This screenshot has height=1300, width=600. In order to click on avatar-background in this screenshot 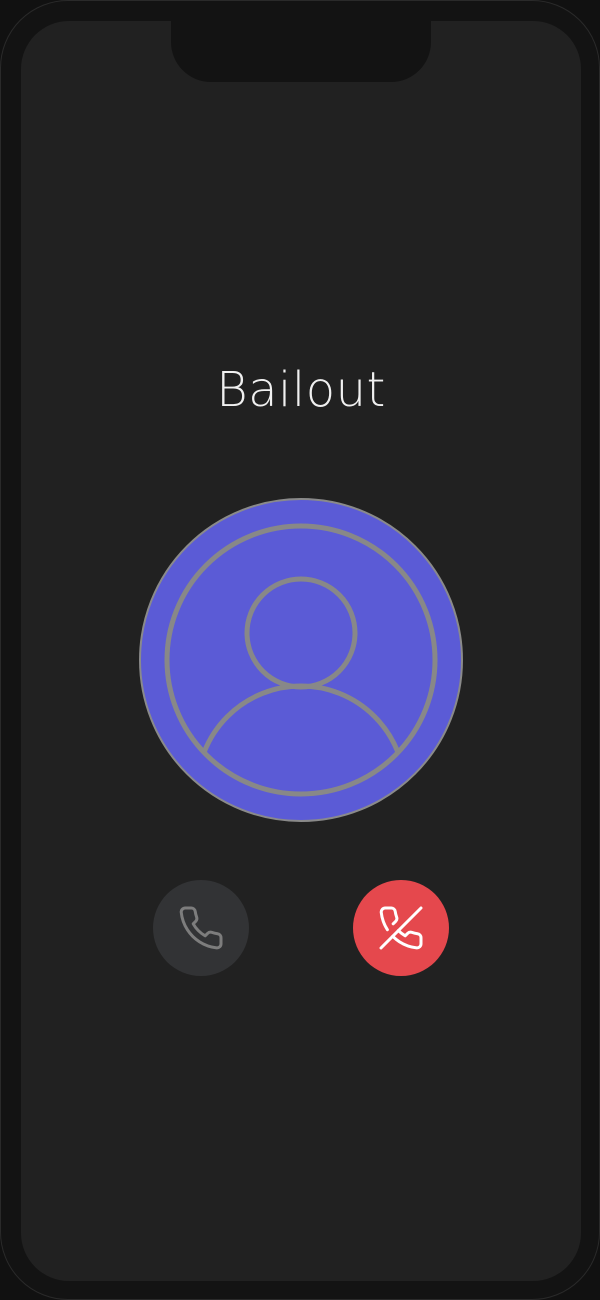, I will do `click(301, 660)`.